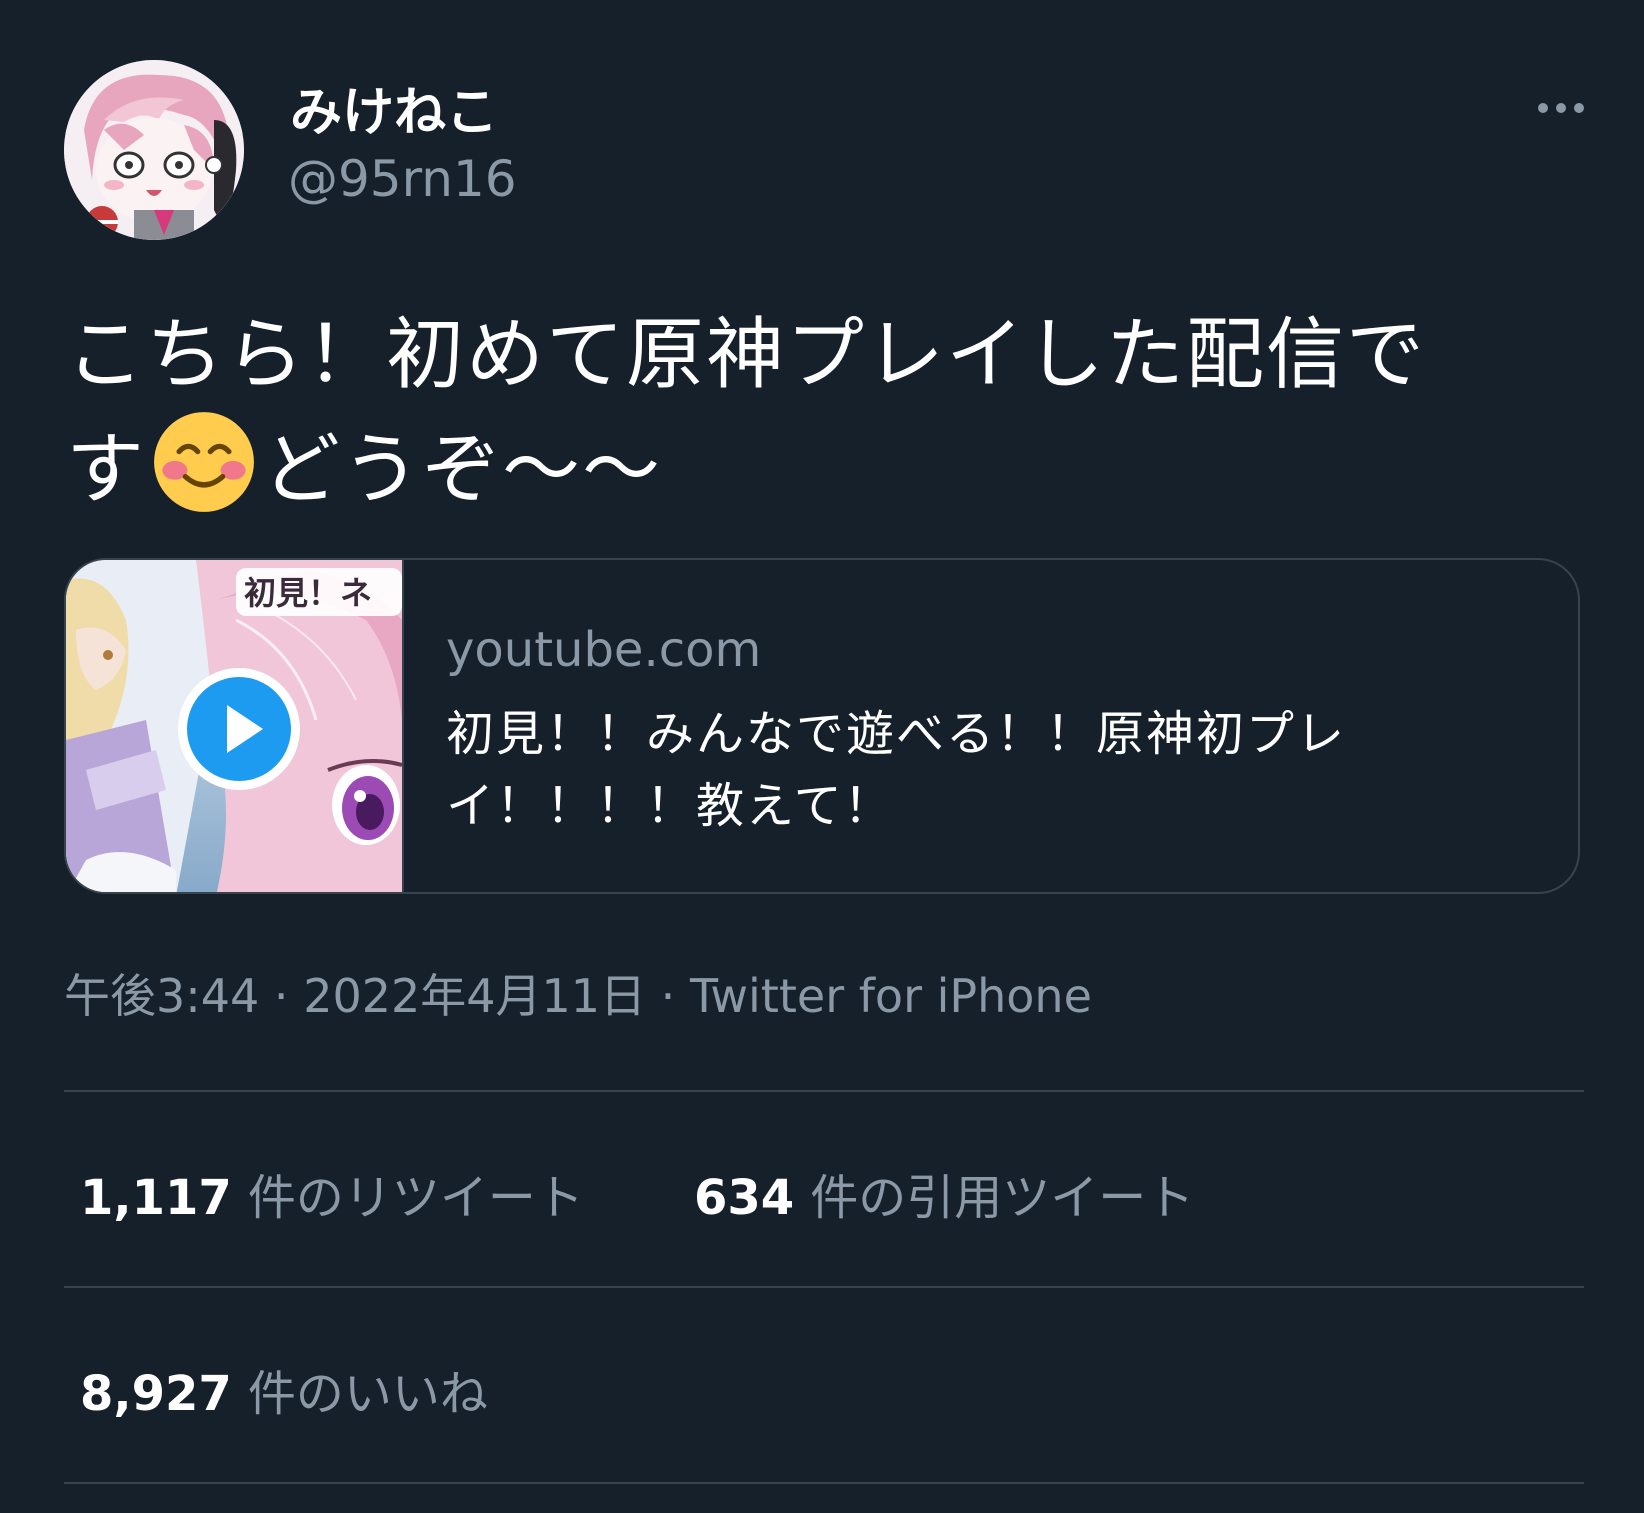 This screenshot has width=1644, height=1513. I want to click on user-handle: @95rn16, so click(402, 179).